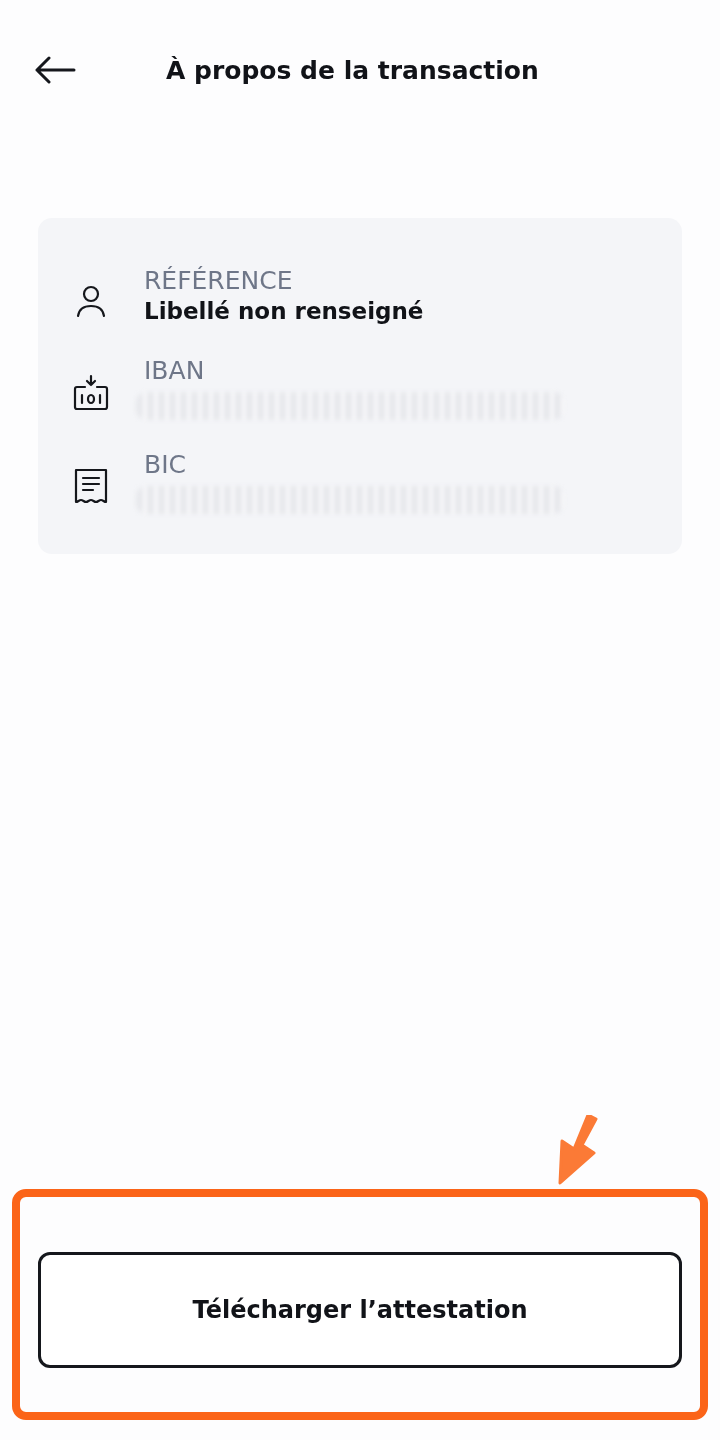 The width and height of the screenshot is (720, 1440). What do you see at coordinates (91, 393) in the screenshot?
I see `bank-note-icon` at bounding box center [91, 393].